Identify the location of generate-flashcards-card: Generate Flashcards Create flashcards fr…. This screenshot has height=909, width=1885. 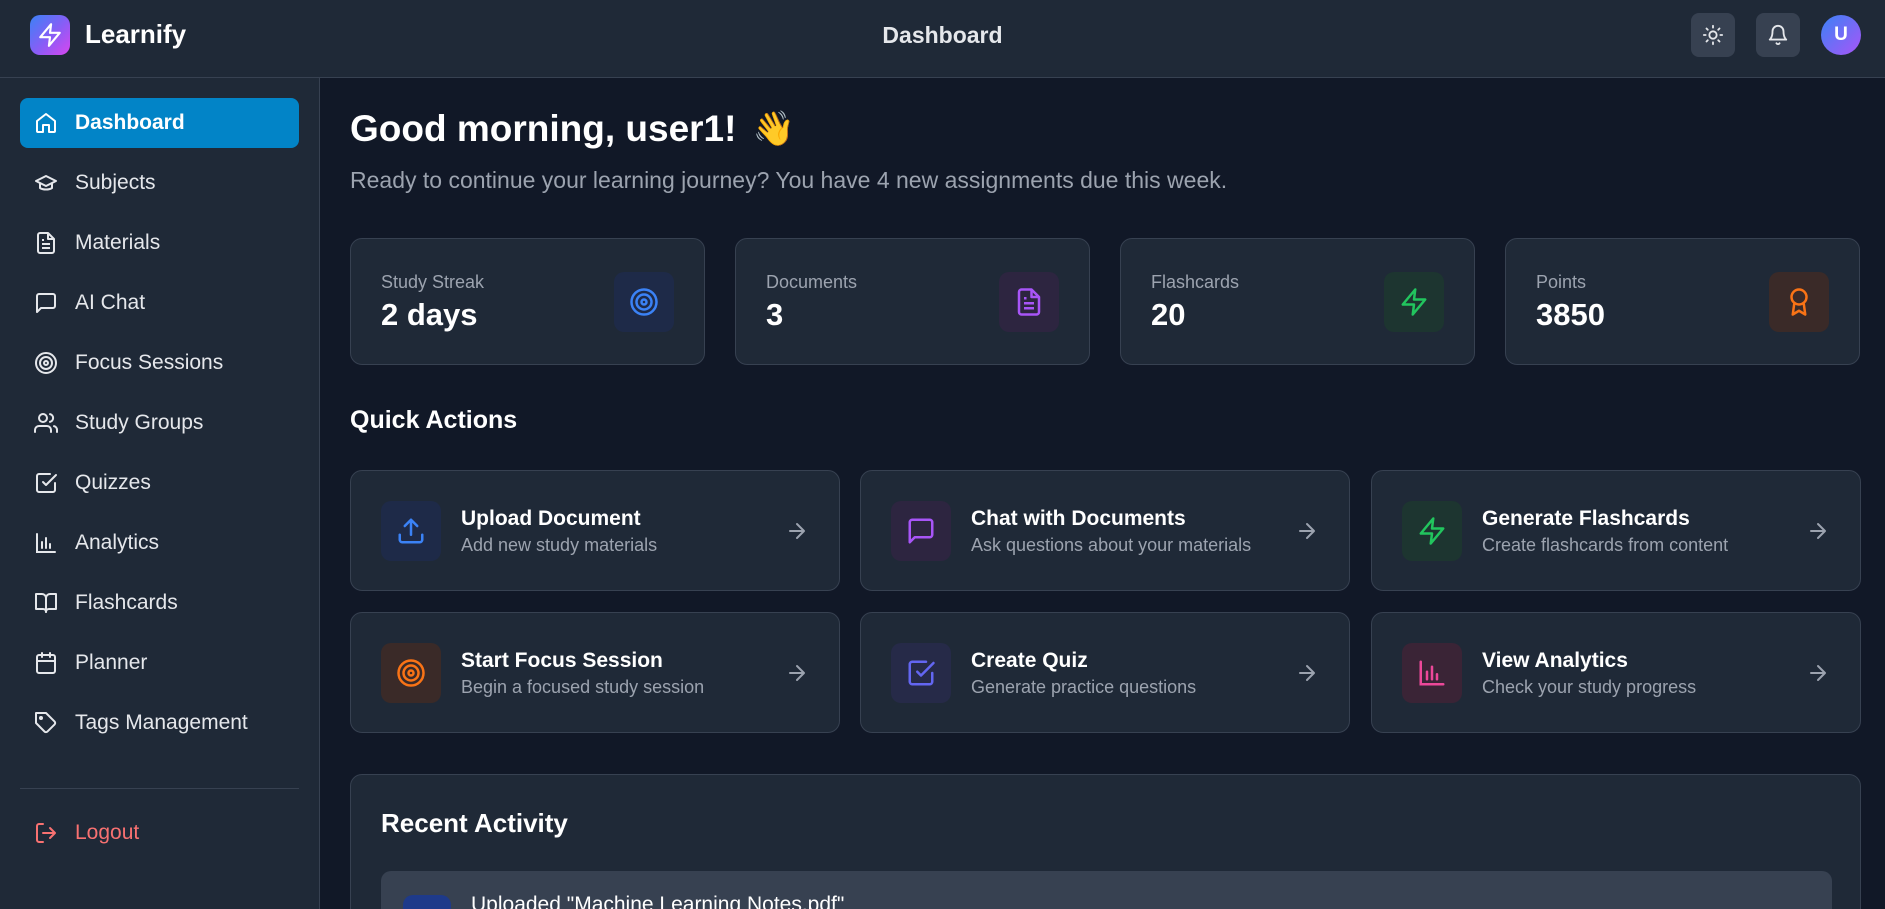
(1616, 530).